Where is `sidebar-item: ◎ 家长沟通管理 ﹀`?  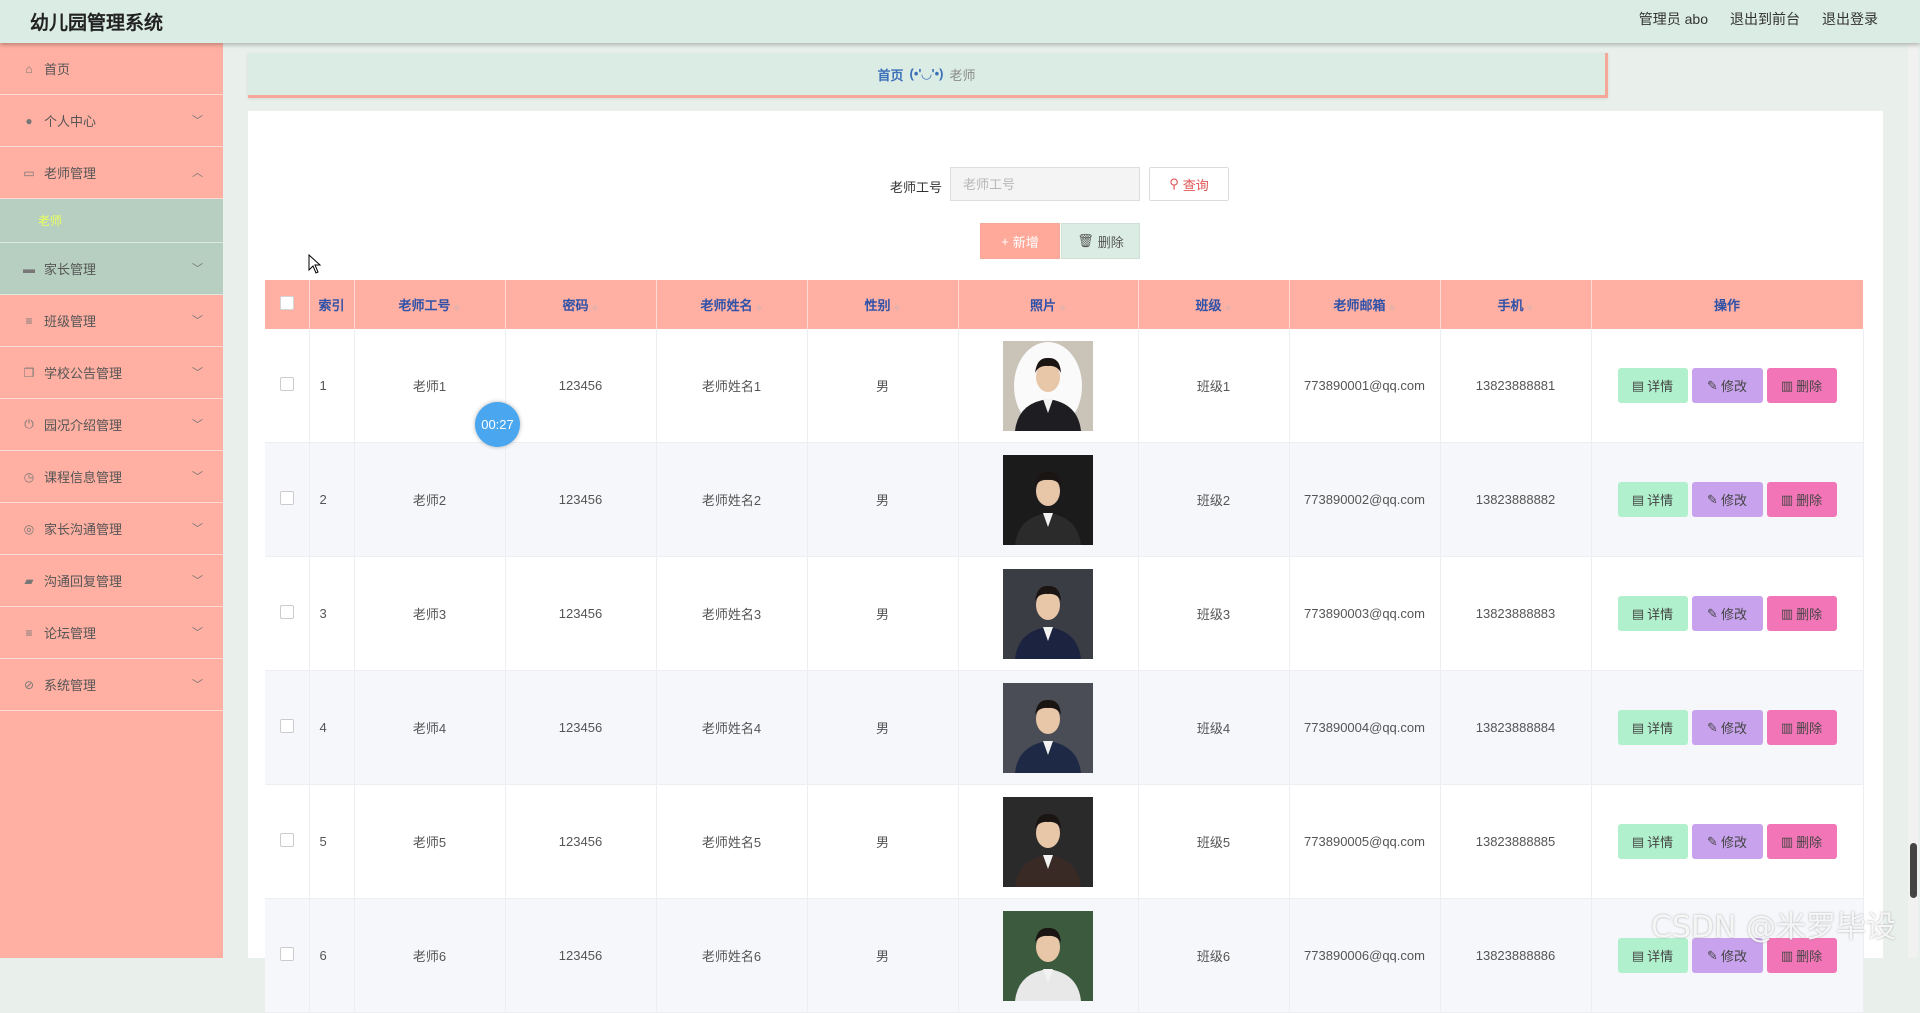 sidebar-item: ◎ 家长沟通管理 ﹀ is located at coordinates (111, 529).